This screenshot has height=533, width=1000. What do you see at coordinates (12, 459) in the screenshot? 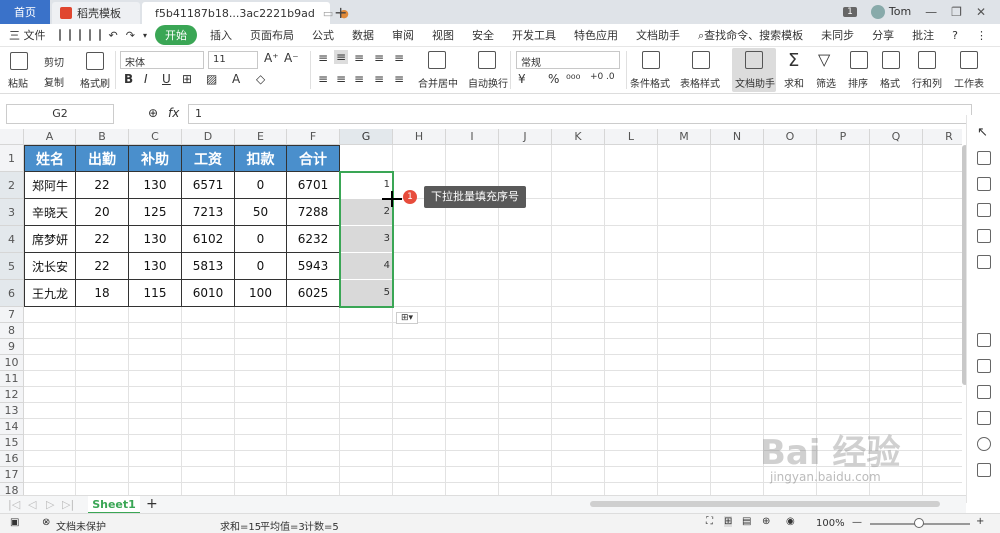
I see `row-header-16: 16` at bounding box center [12, 459].